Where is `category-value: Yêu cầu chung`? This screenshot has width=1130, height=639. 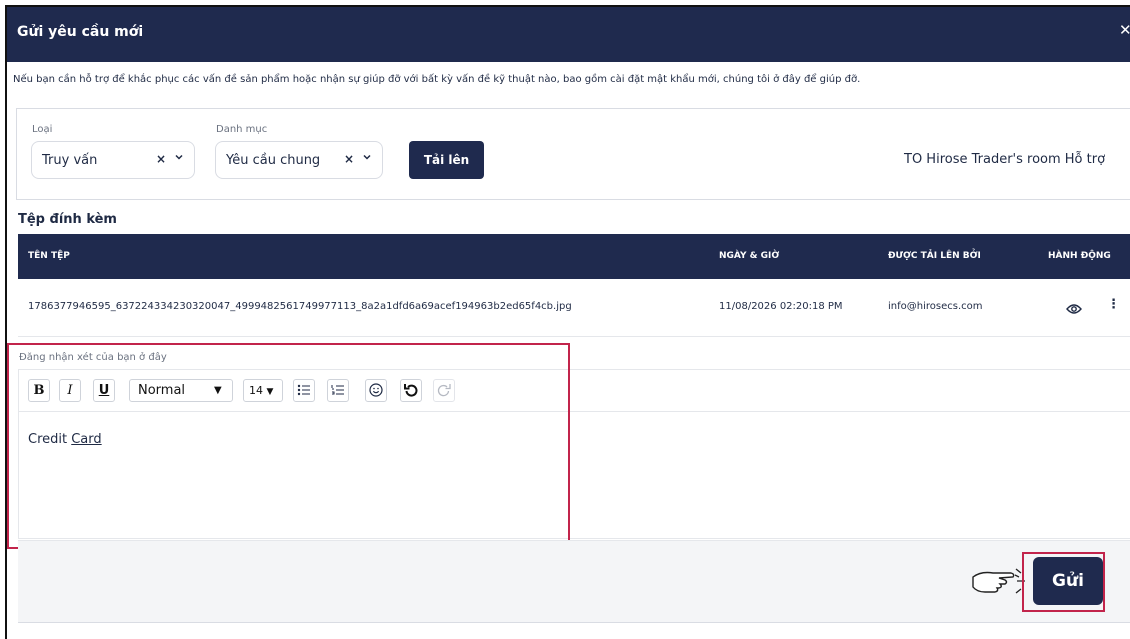 category-value: Yêu cầu chung is located at coordinates (273, 160).